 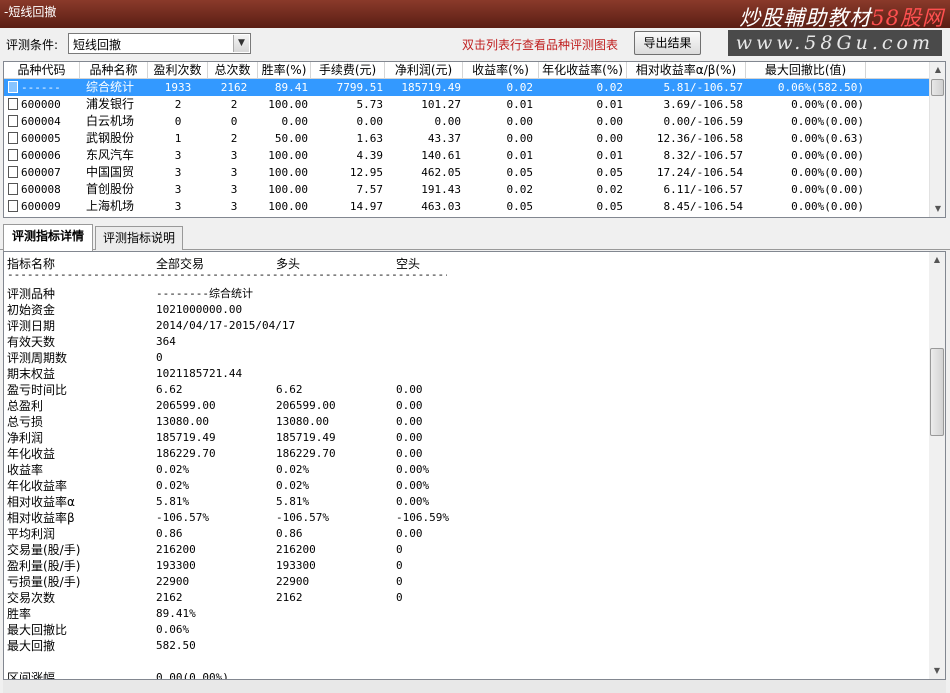 What do you see at coordinates (32, 45) in the screenshot?
I see `condition-label: 评测条件:` at bounding box center [32, 45].